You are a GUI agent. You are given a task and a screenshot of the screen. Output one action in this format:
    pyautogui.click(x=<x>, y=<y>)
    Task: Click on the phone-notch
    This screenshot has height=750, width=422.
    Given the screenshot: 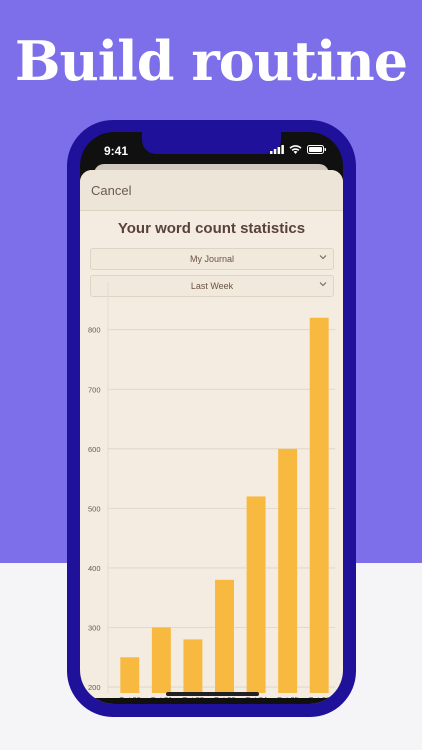 What is the action you would take?
    pyautogui.click(x=211, y=143)
    